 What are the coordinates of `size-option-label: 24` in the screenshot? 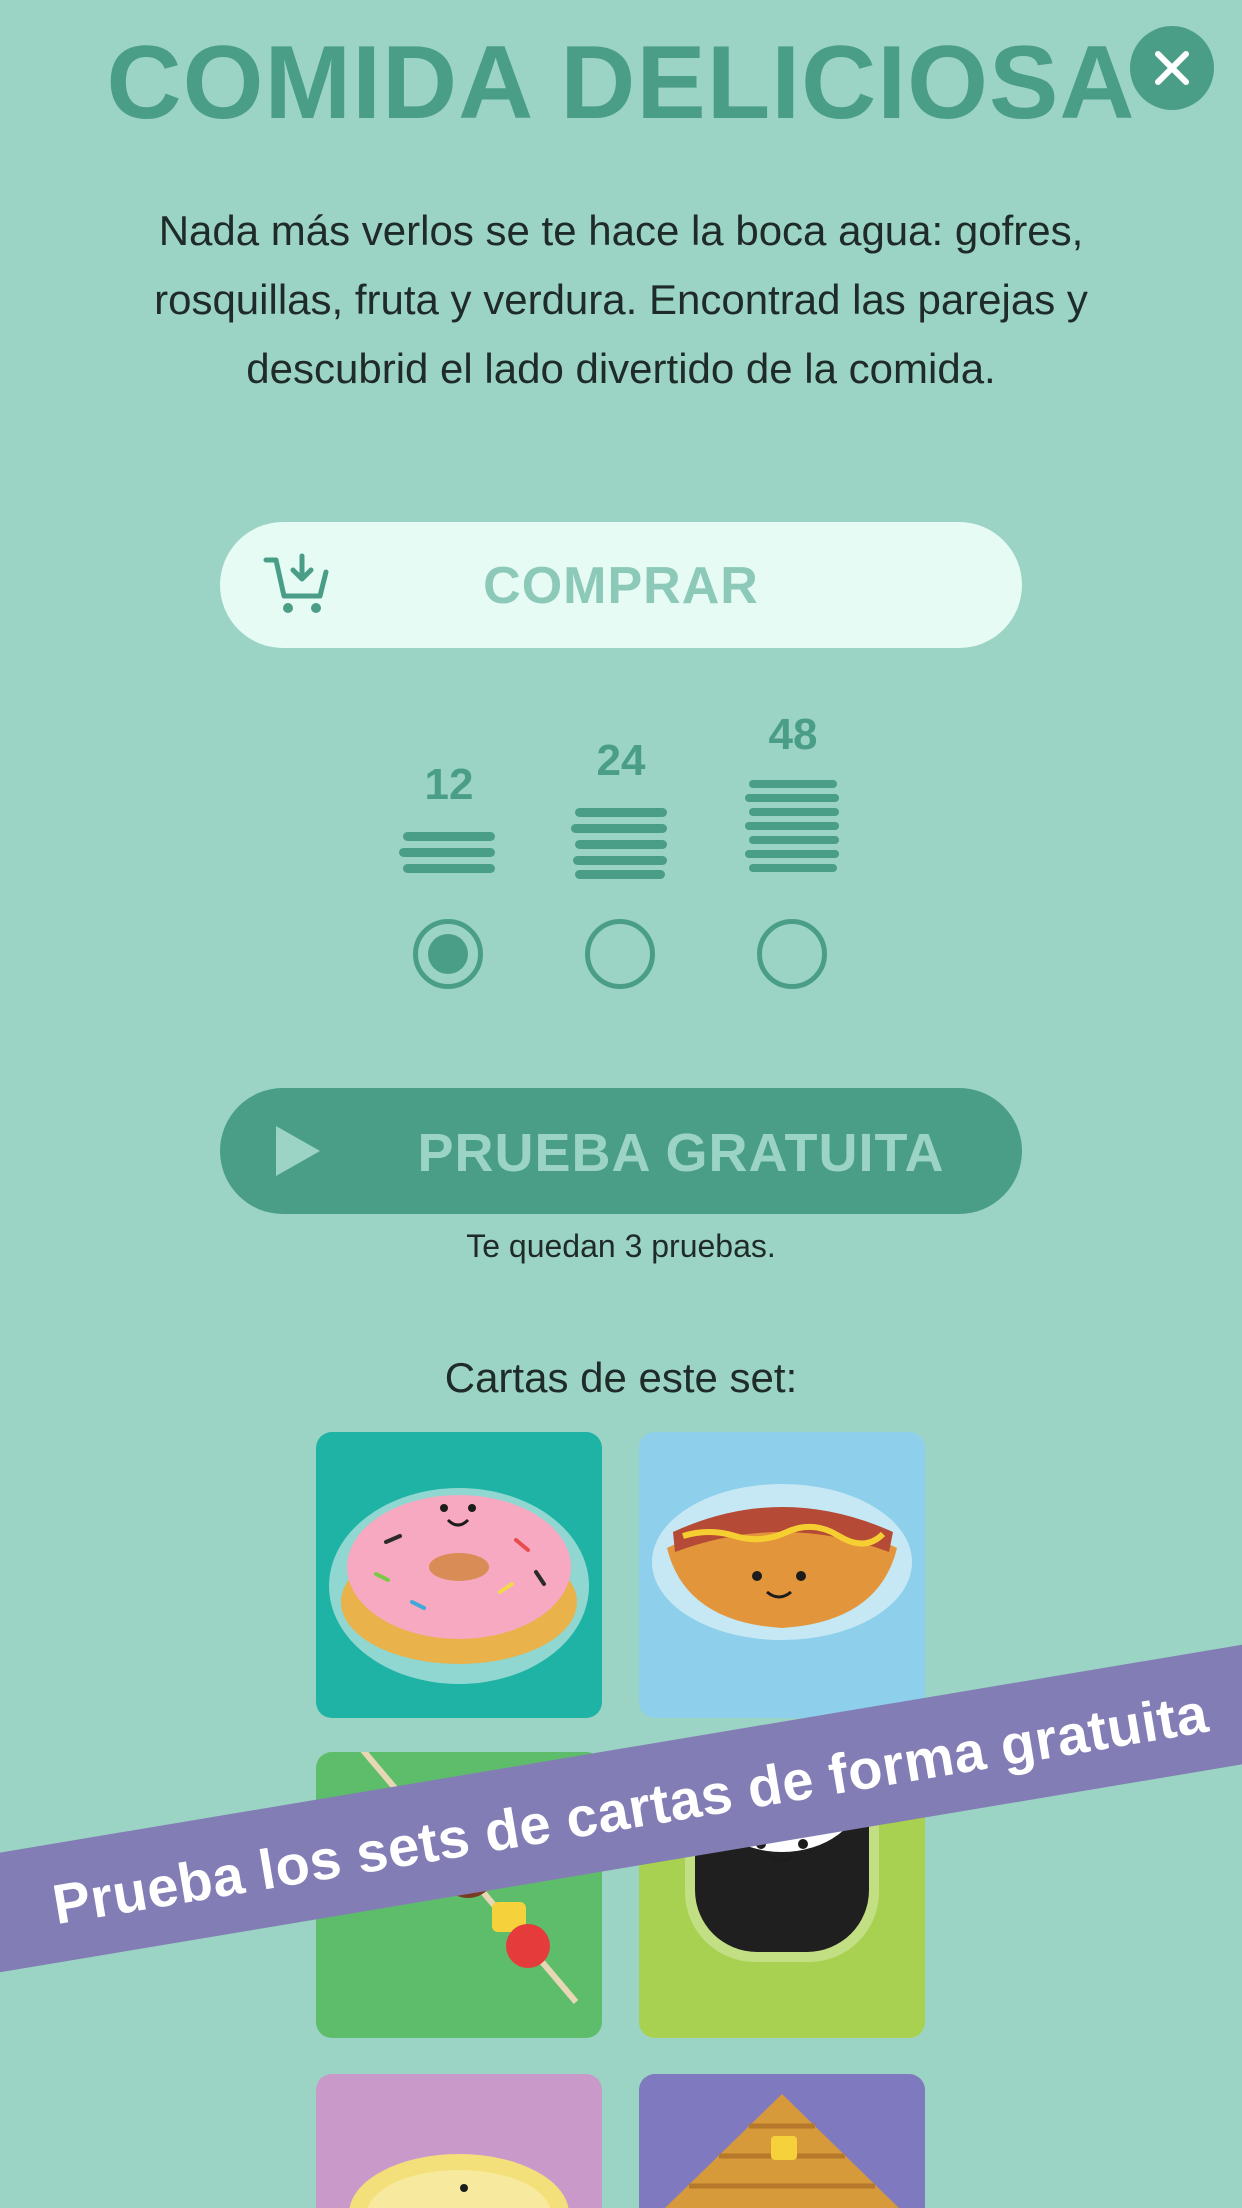 It's located at (621, 760).